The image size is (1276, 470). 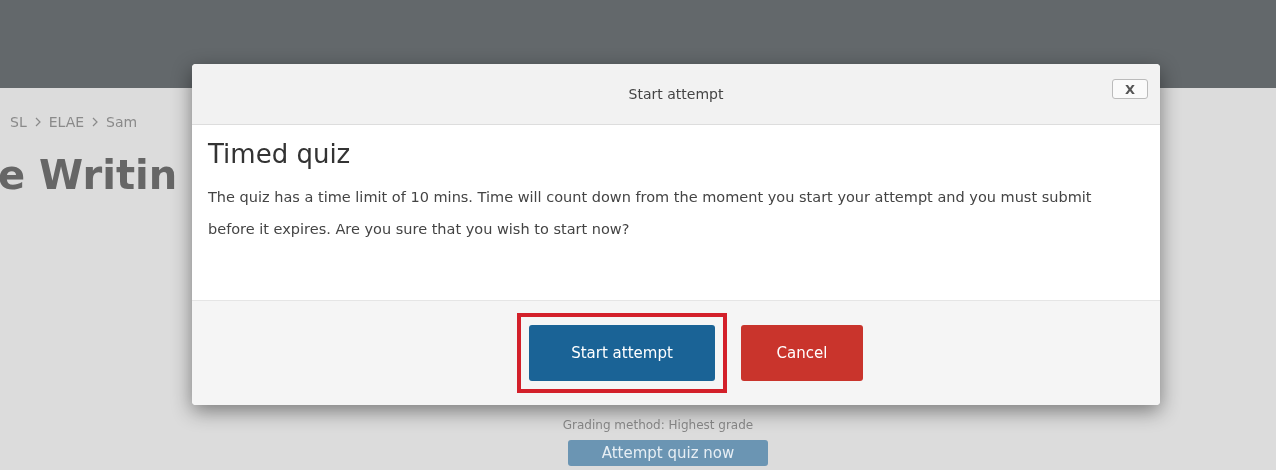 What do you see at coordinates (1130, 89) in the screenshot?
I see `close-button: X` at bounding box center [1130, 89].